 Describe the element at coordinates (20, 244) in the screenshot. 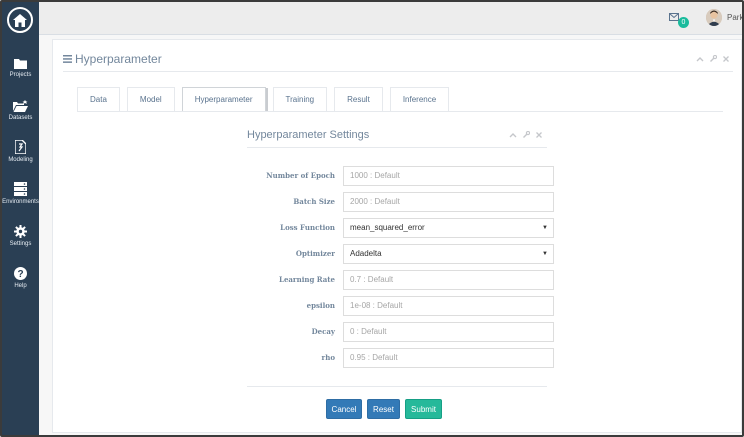

I see `sidebar-item-label: Settings` at that location.